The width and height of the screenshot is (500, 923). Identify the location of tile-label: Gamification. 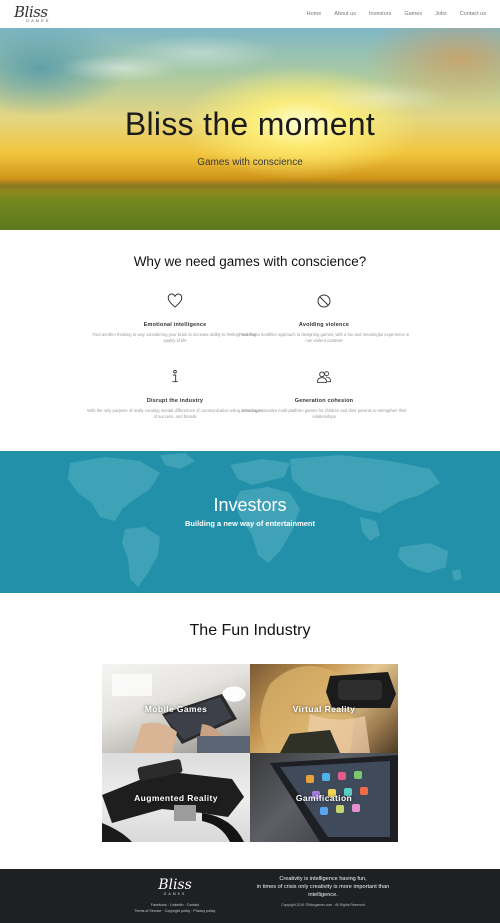
(324, 798).